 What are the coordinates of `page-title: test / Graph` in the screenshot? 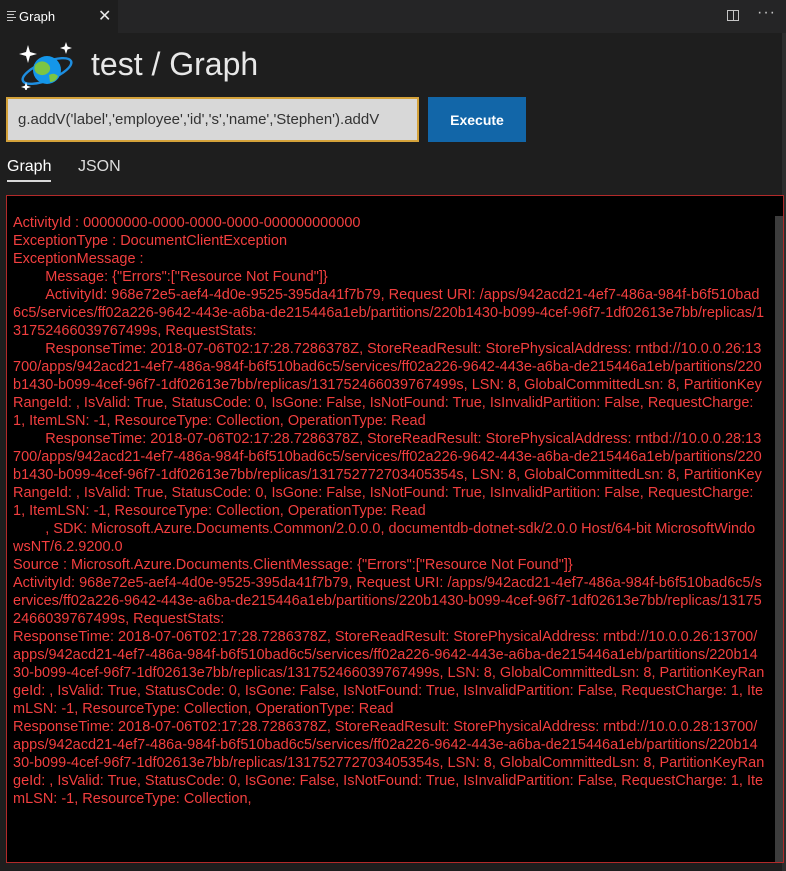 It's located at (175, 64).